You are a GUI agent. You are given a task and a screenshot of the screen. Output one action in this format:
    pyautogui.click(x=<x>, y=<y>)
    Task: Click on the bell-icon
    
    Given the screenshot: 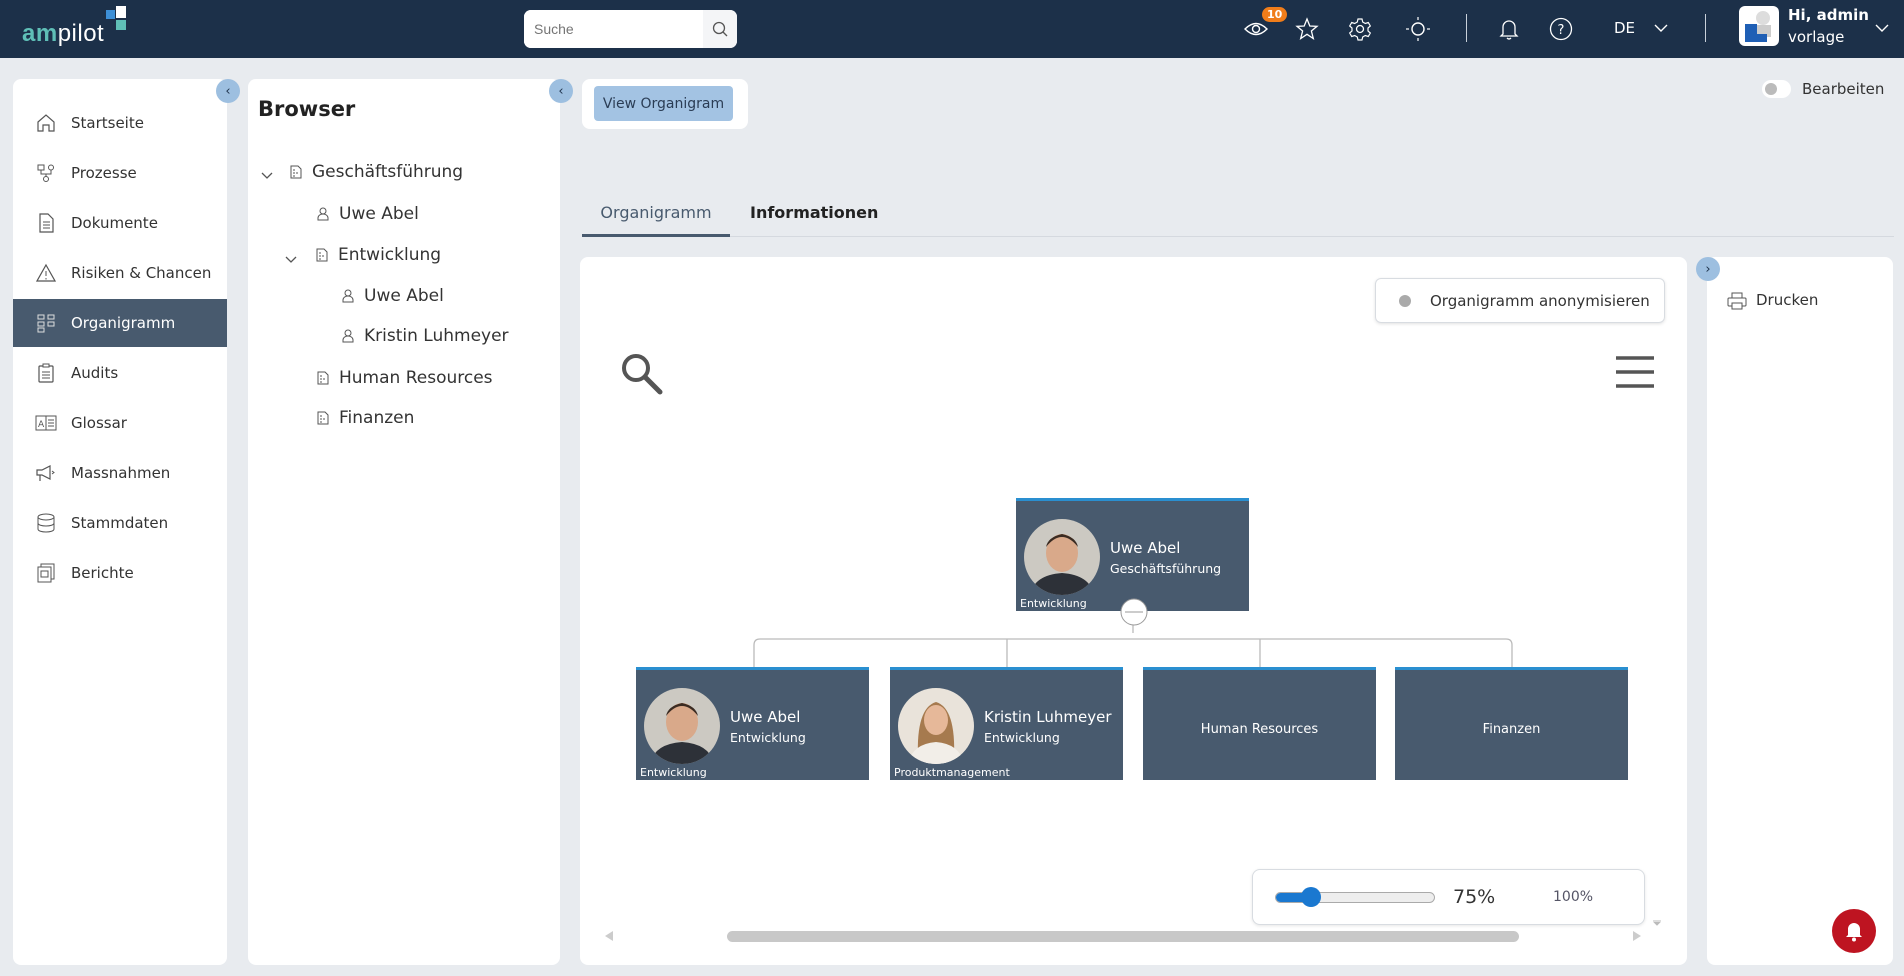 What is the action you would take?
    pyautogui.click(x=1854, y=932)
    